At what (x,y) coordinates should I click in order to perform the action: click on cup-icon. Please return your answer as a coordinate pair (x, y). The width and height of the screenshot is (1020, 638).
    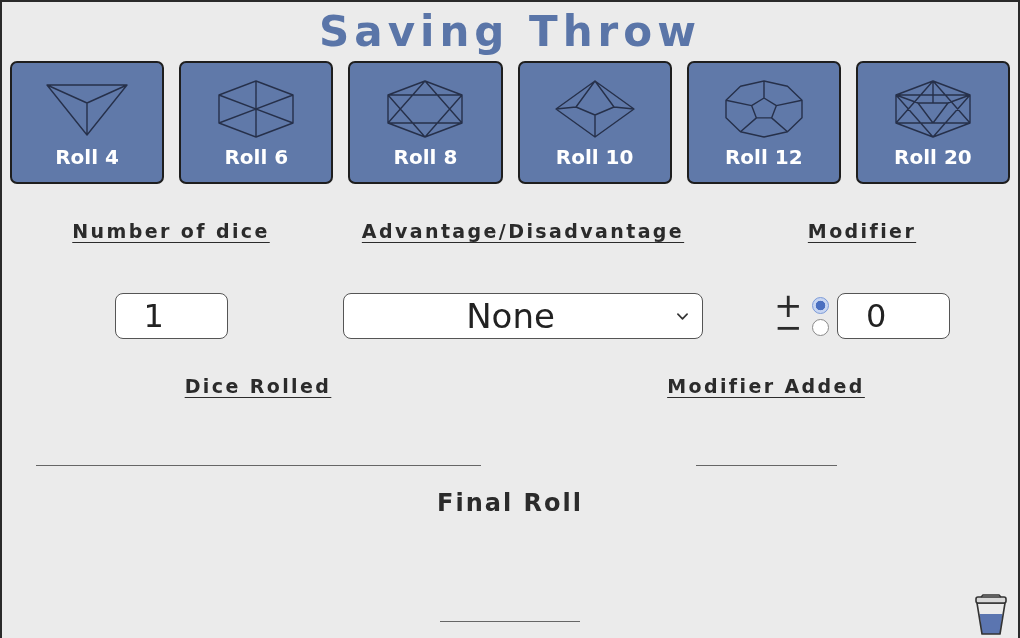
    Looking at the image, I should click on (991, 615).